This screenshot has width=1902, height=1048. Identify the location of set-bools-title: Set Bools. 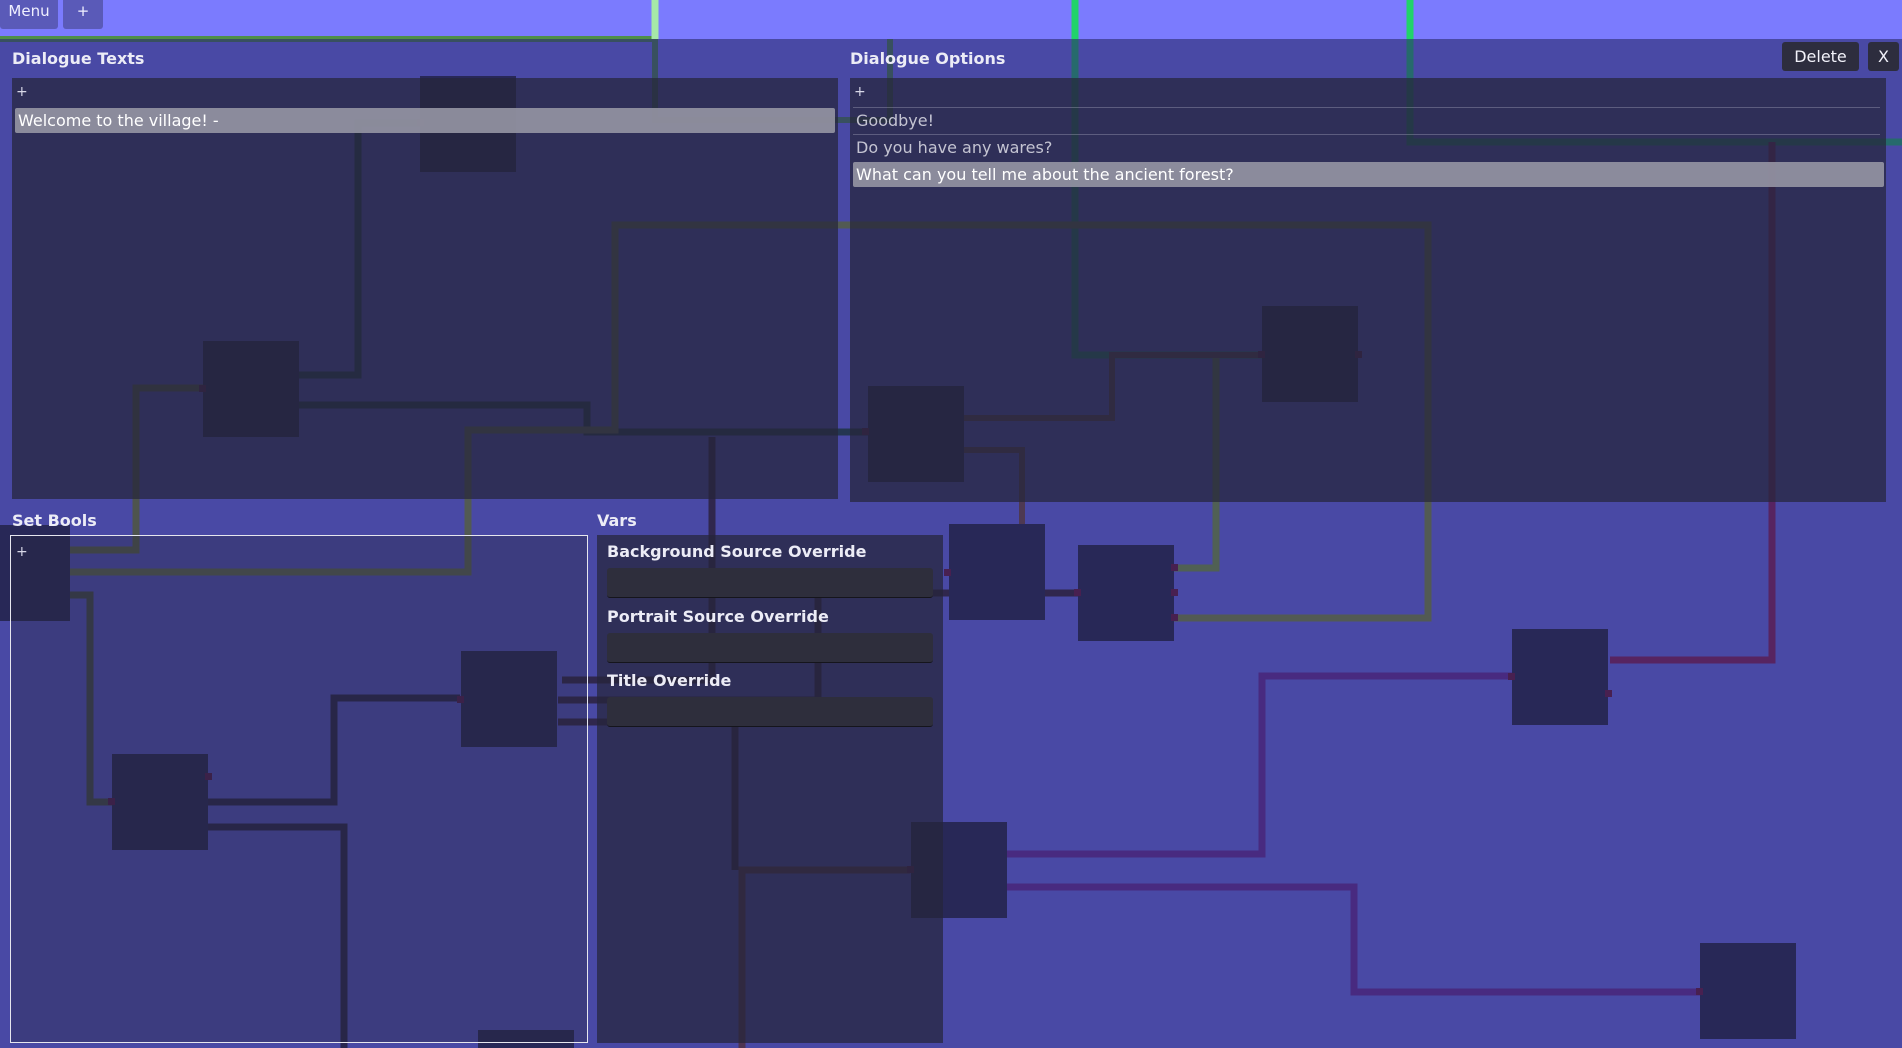
(54, 520).